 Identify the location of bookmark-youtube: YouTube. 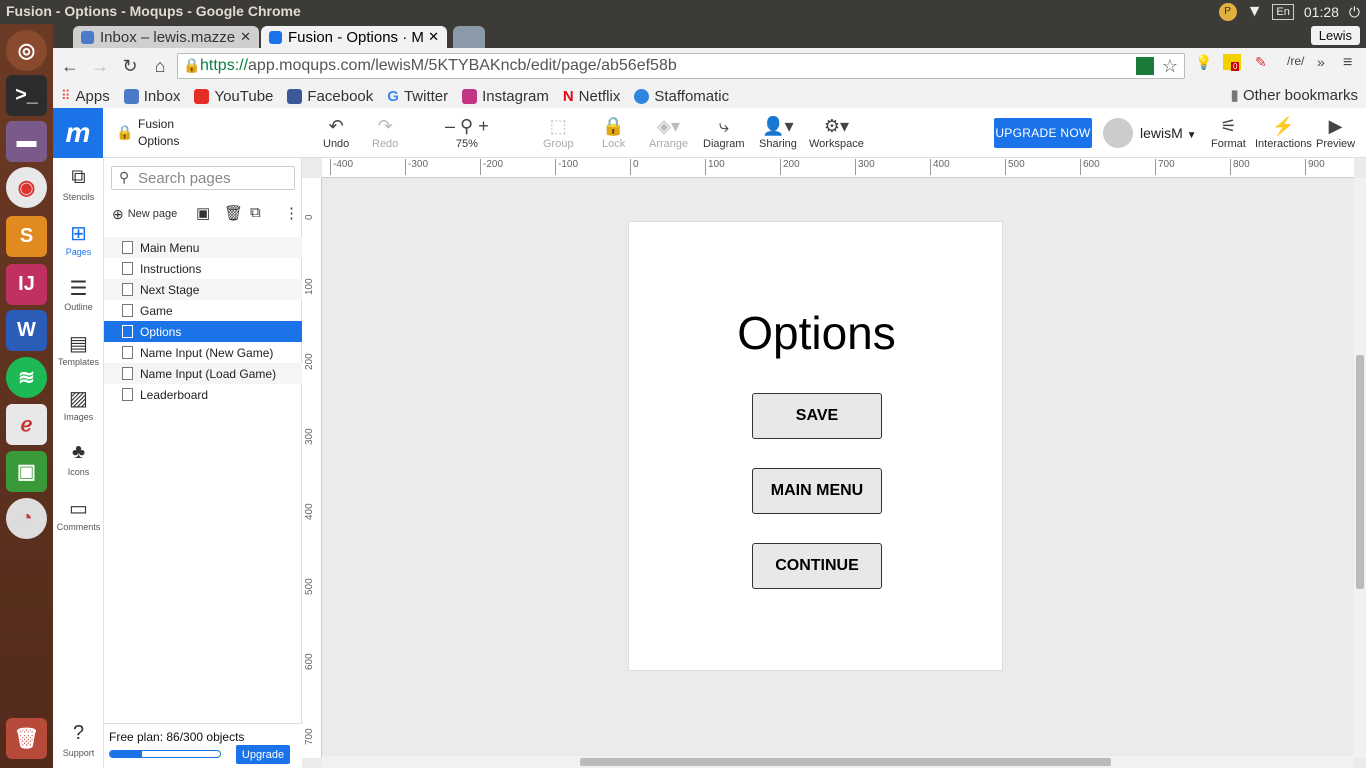
(233, 96).